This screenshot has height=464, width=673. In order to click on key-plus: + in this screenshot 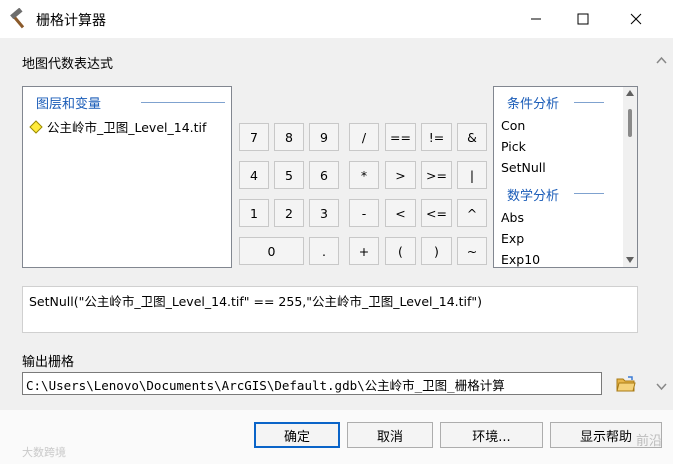, I will do `click(364, 251)`.